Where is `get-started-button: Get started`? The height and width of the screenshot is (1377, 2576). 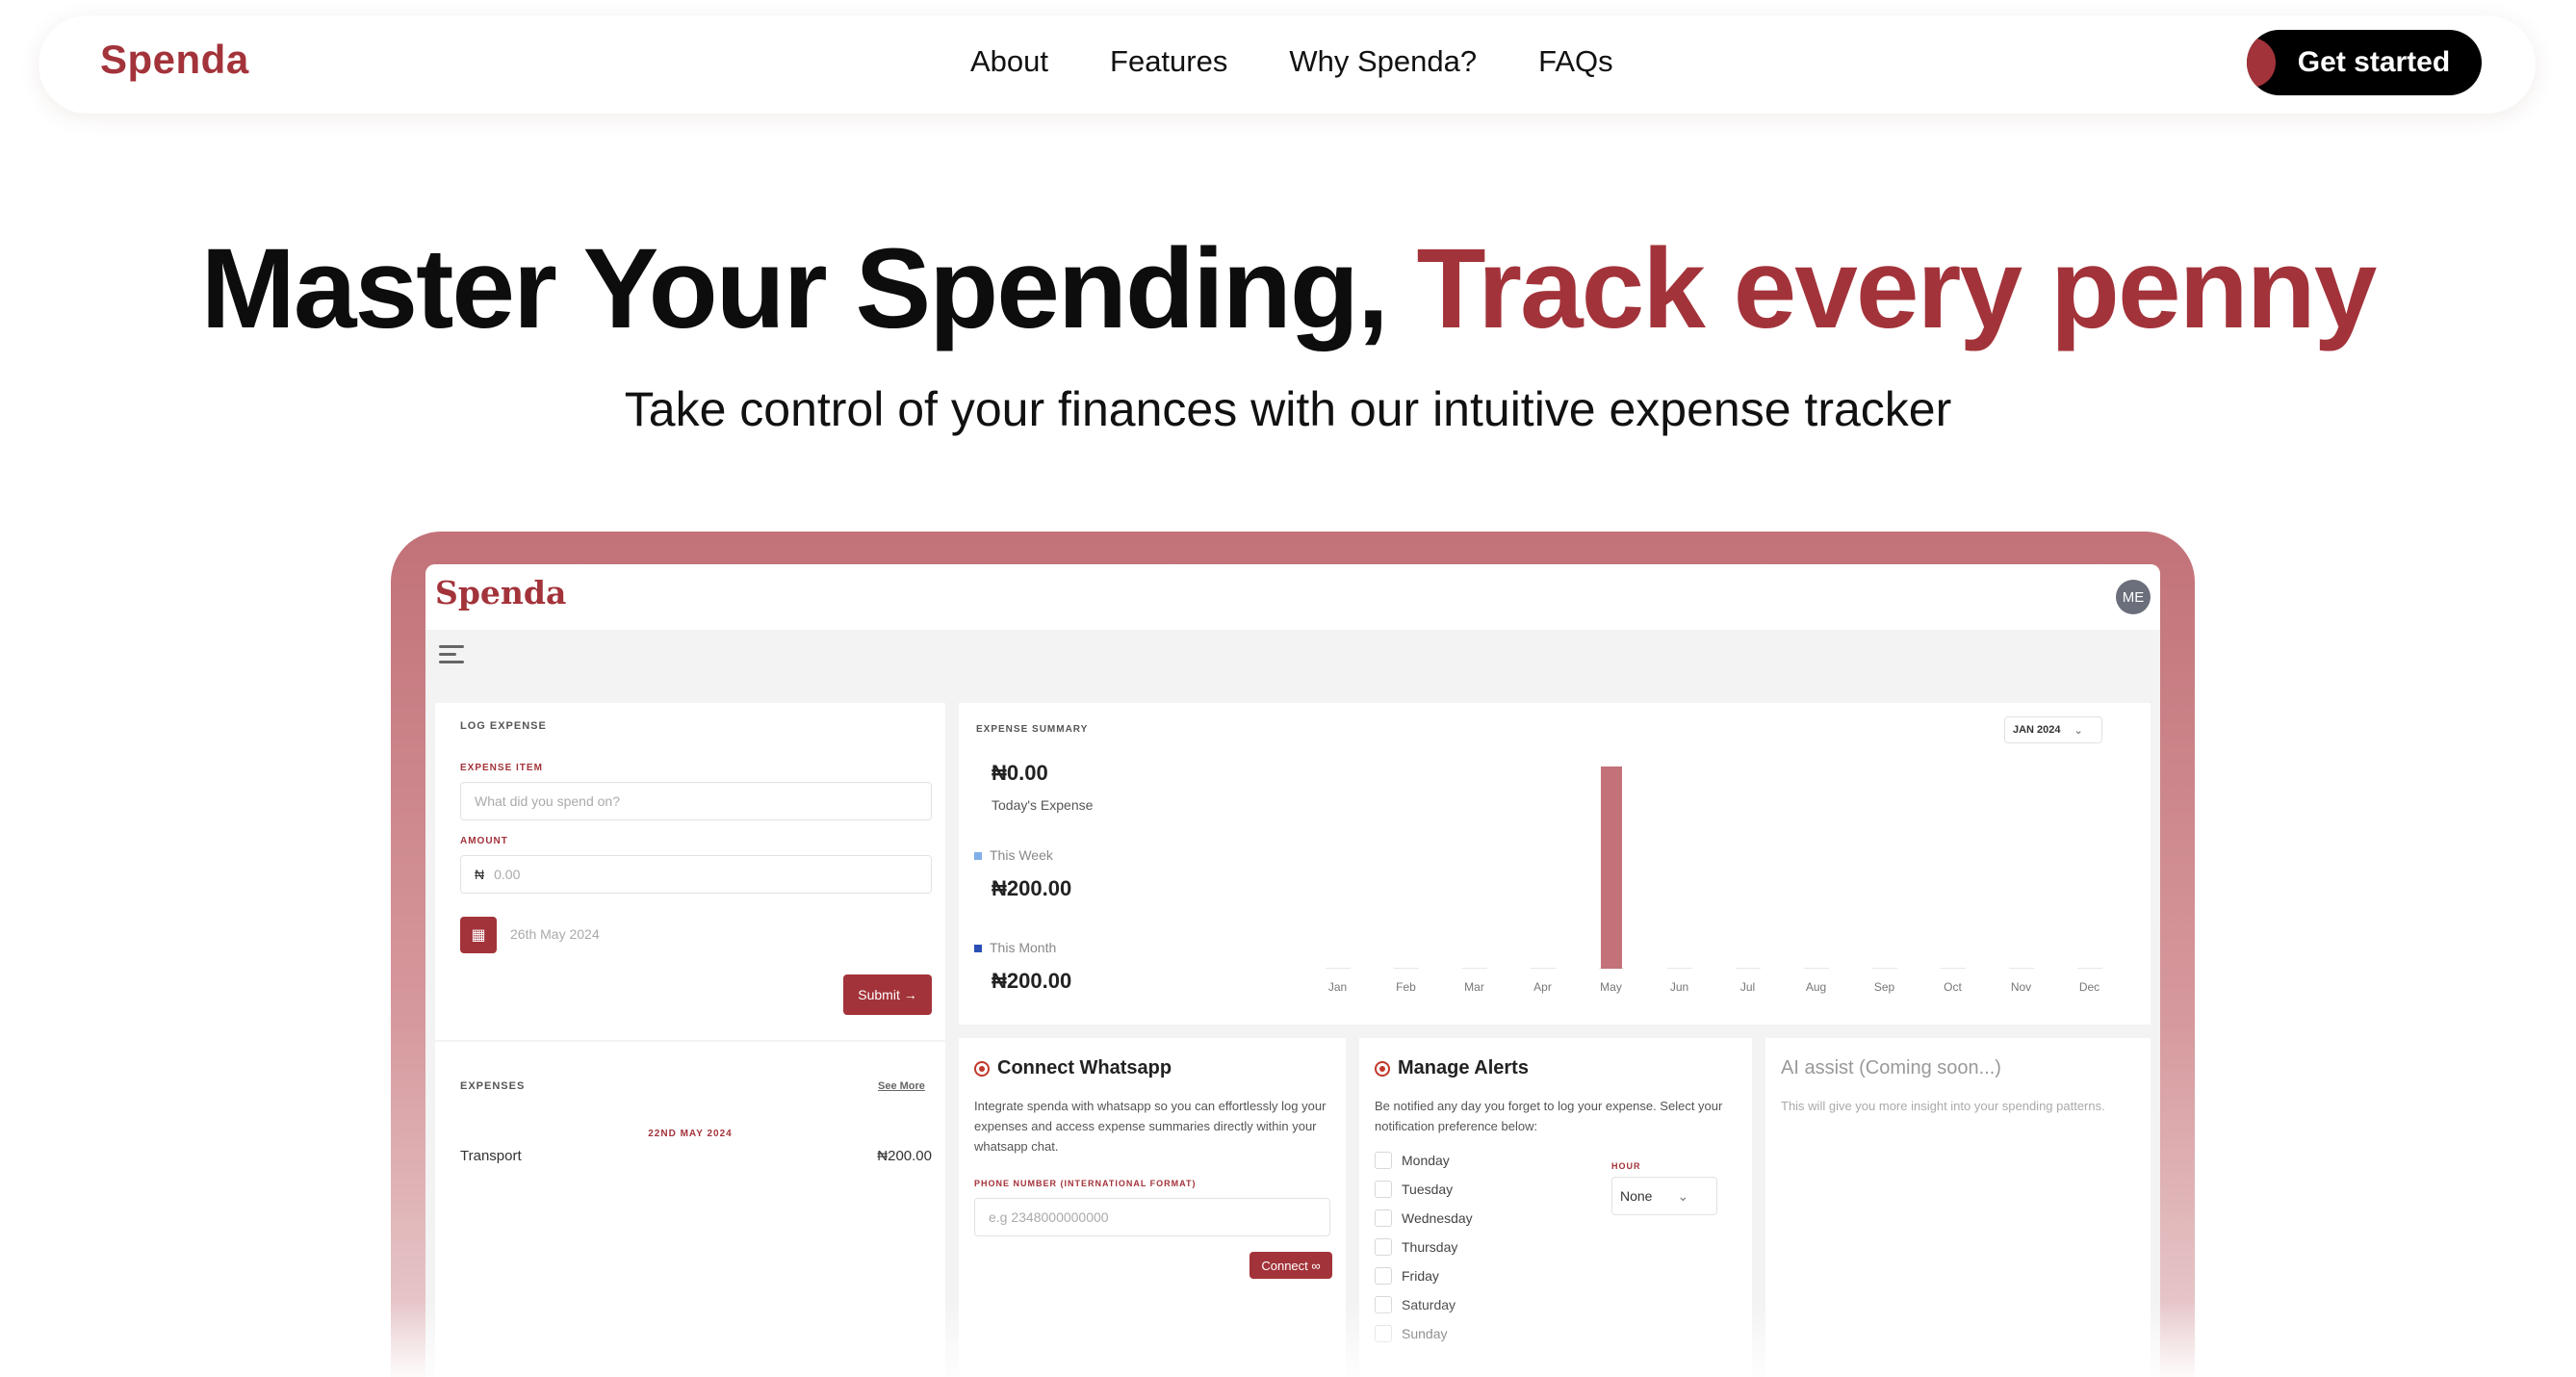
get-started-button: Get started is located at coordinates (2364, 63).